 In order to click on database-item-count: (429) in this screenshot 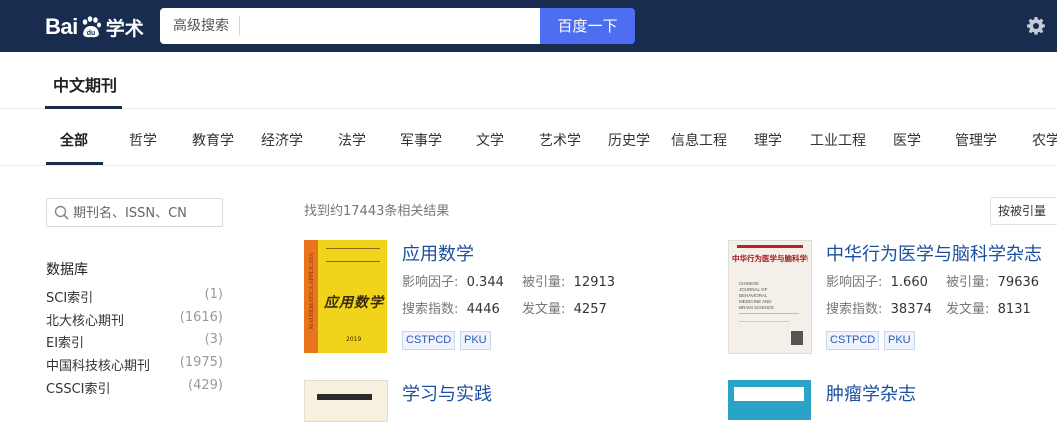, I will do `click(205, 385)`.